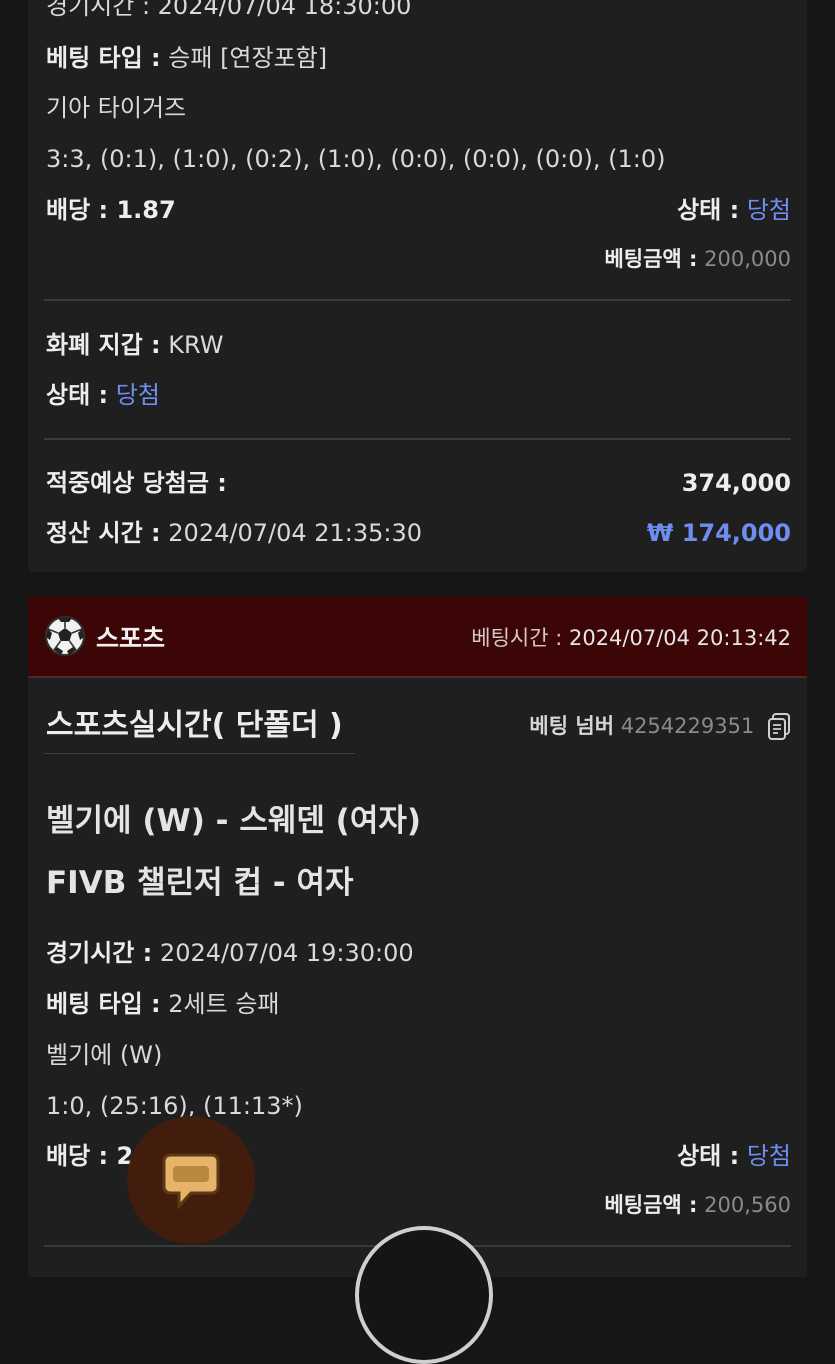 This screenshot has height=1364, width=835. I want to click on settle-label: 정산 시간 :, so click(103, 533).